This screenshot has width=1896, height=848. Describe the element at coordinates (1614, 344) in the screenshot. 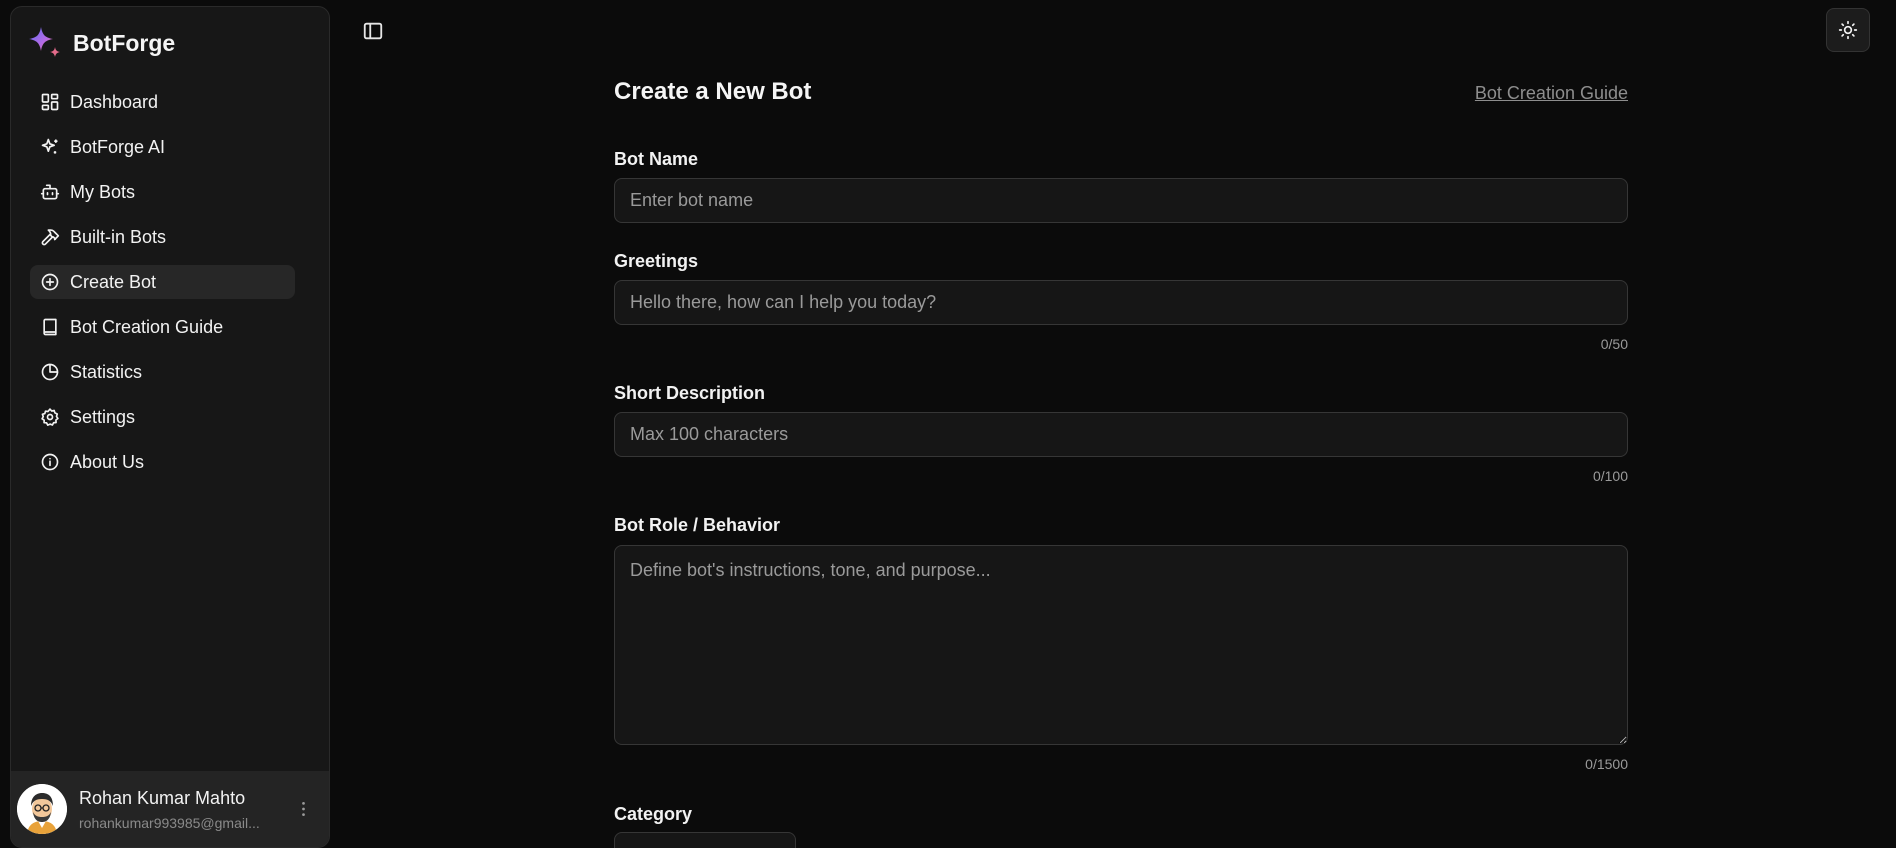

I see `greetings-counter: 0/50` at that location.